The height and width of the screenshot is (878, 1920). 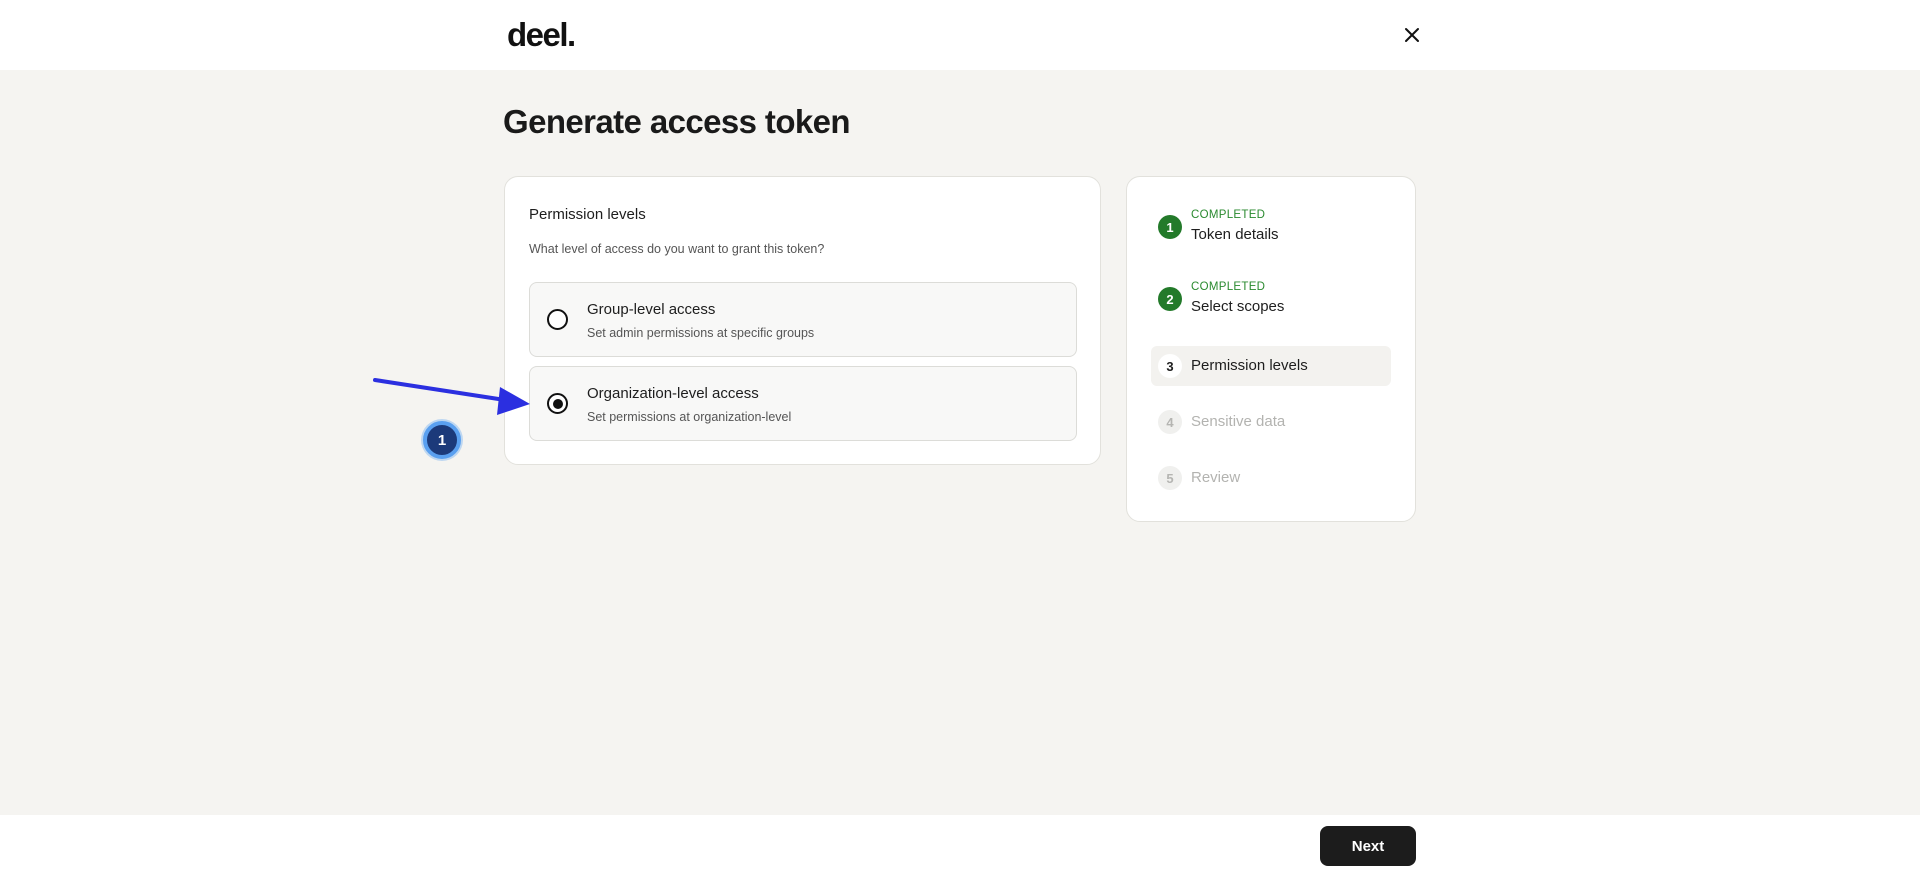 What do you see at coordinates (451, 396) in the screenshot?
I see `annotation-arrow-icon` at bounding box center [451, 396].